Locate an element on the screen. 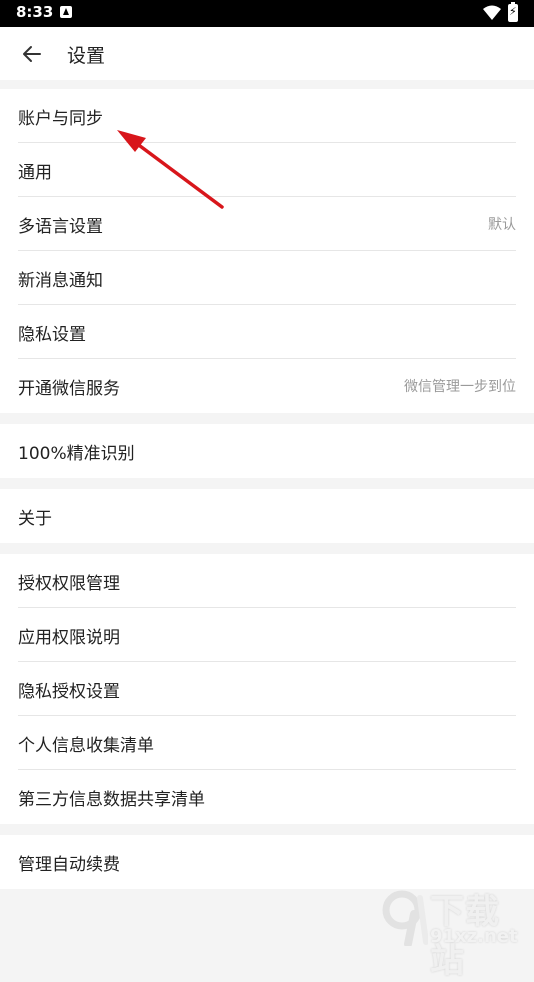 The height and width of the screenshot is (982, 534). setting-personal-info-list: 个人信息收集清单 is located at coordinates (267, 743).